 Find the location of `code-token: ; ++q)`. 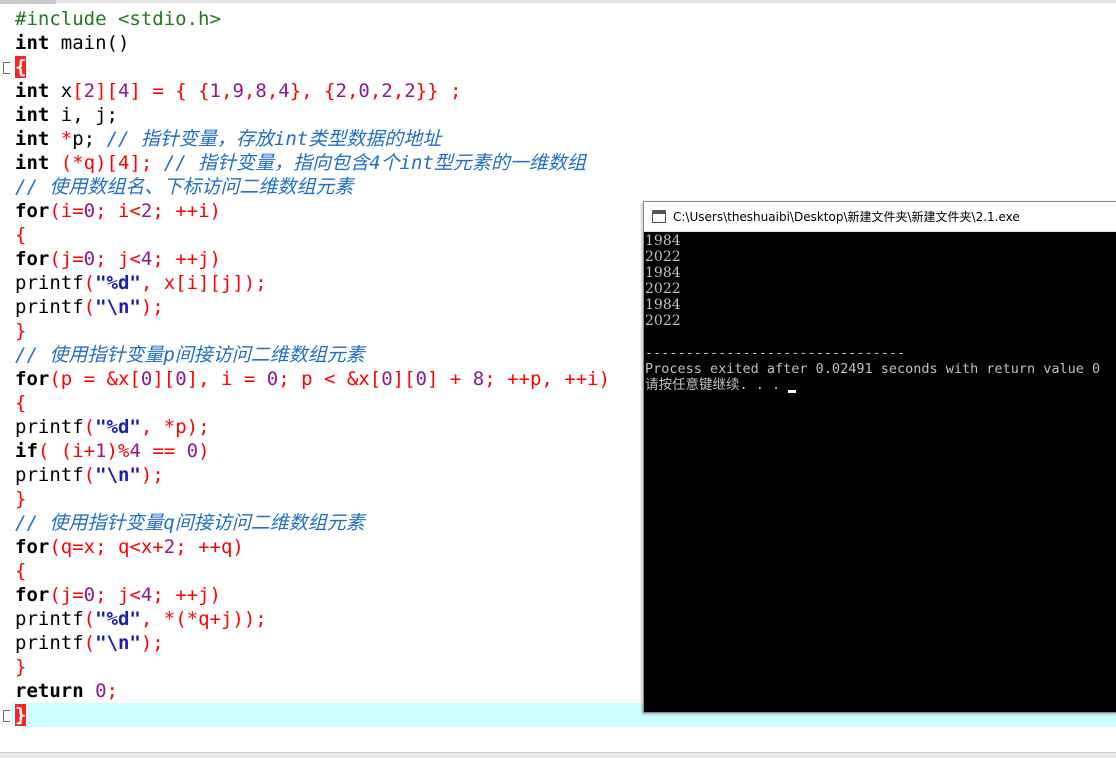

code-token: ; ++q) is located at coordinates (209, 547).